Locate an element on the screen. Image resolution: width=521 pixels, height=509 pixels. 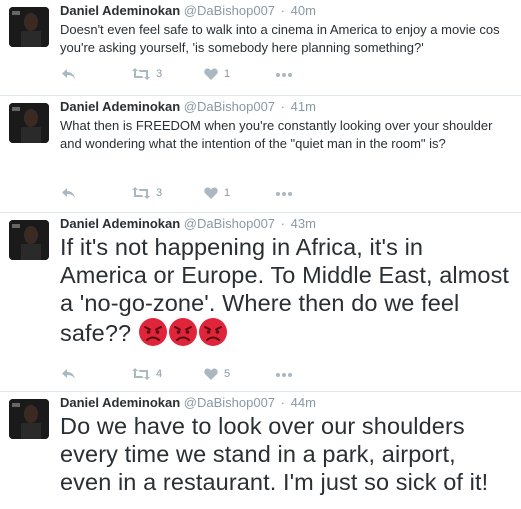
retweet-button: 4 is located at coordinates (147, 374).